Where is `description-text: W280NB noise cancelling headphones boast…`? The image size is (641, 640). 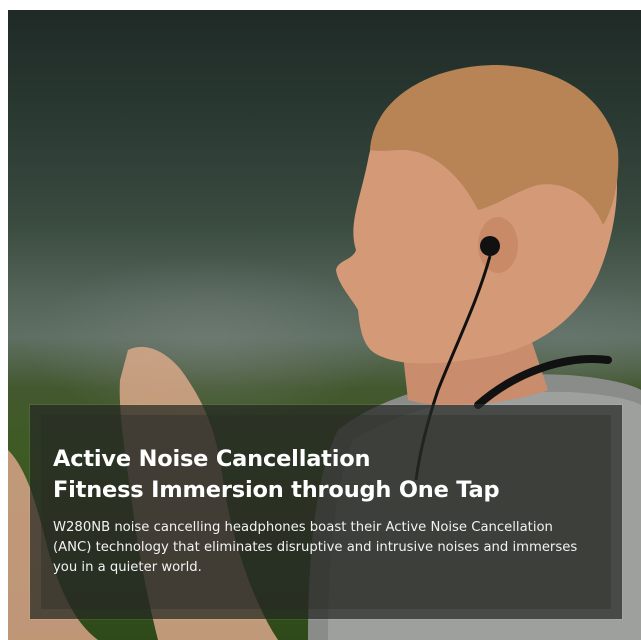 description-text: W280NB noise cancelling headphones boast… is located at coordinates (315, 547).